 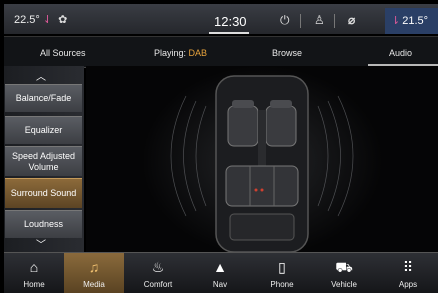 I want to click on power-icon: ⏻, so click(x=285, y=20).